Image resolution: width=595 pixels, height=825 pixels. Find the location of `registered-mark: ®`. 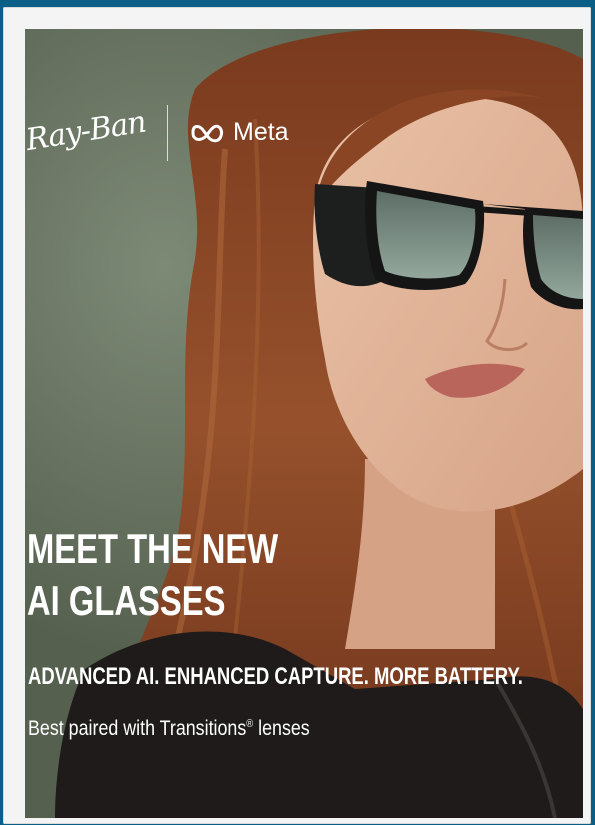

registered-mark: ® is located at coordinates (250, 724).